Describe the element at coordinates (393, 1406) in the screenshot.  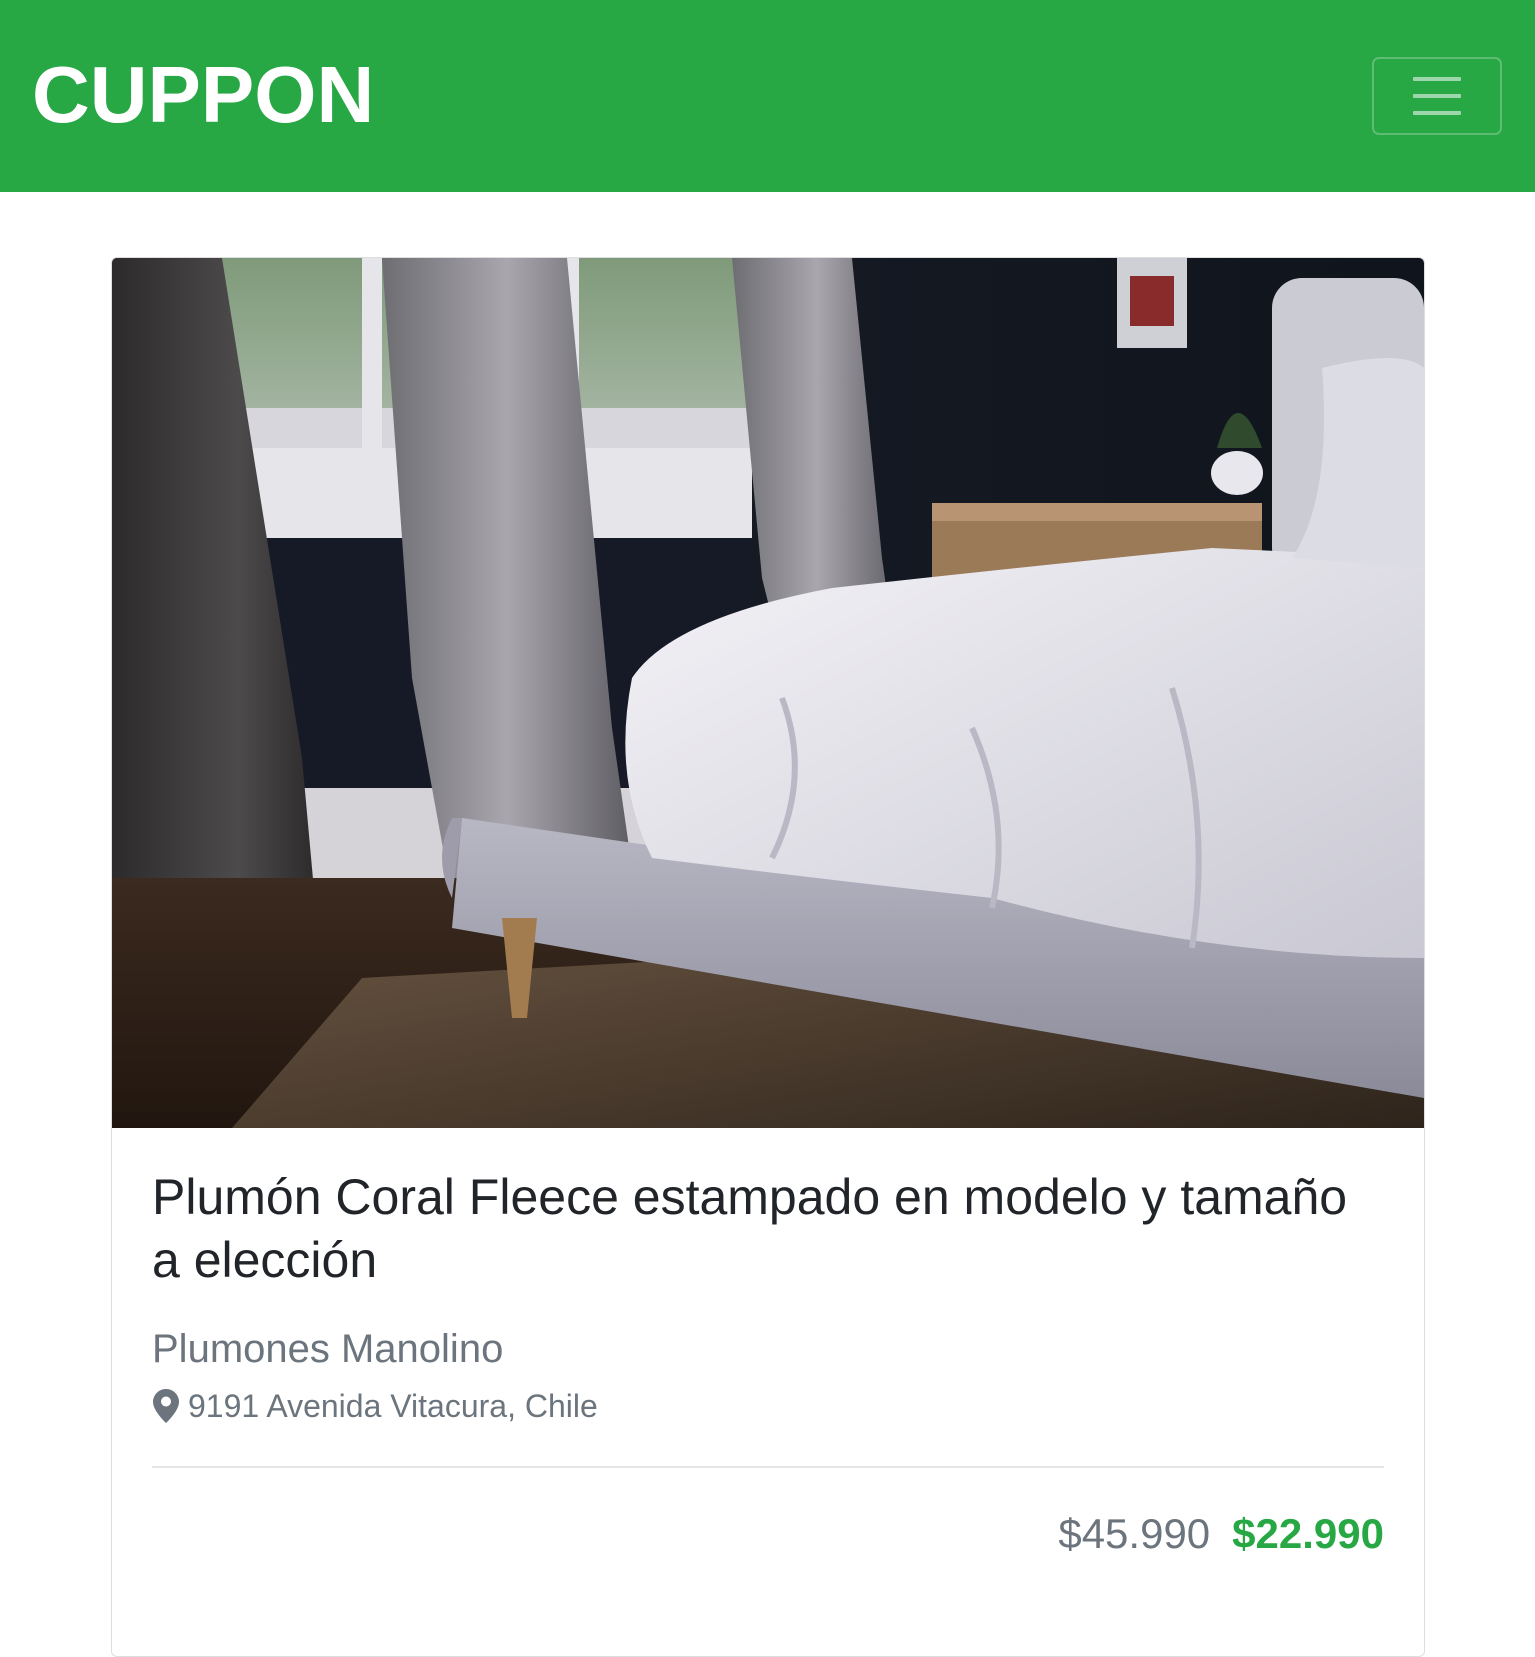
I see `deal-address: 9191 Avenida Vitacura, Chile` at that location.